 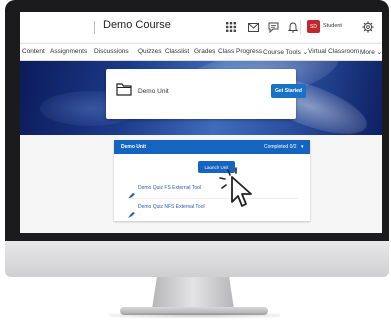 I want to click on item-label: Demo Quiz NFS External Tool, so click(x=171, y=207).